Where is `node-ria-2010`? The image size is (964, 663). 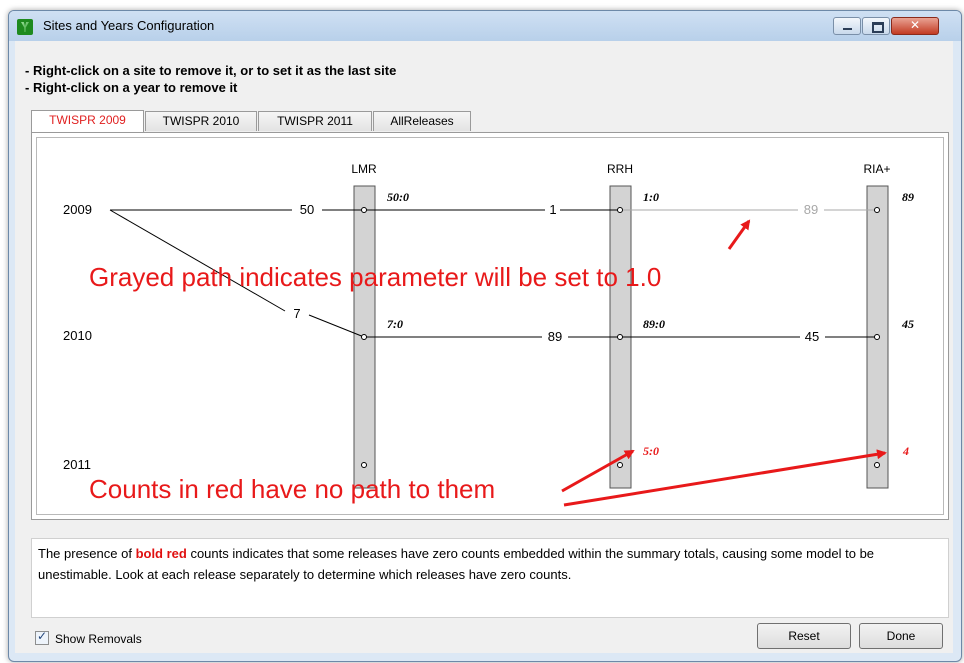 node-ria-2010 is located at coordinates (877, 337).